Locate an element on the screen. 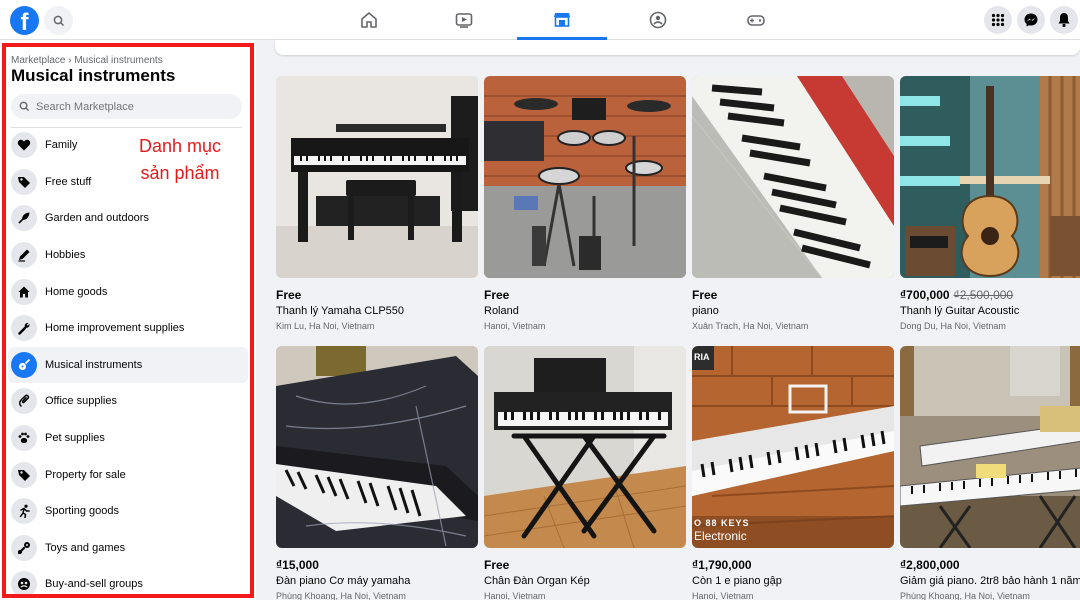 The height and width of the screenshot is (600, 1080). groups-icon is located at coordinates (658, 20).